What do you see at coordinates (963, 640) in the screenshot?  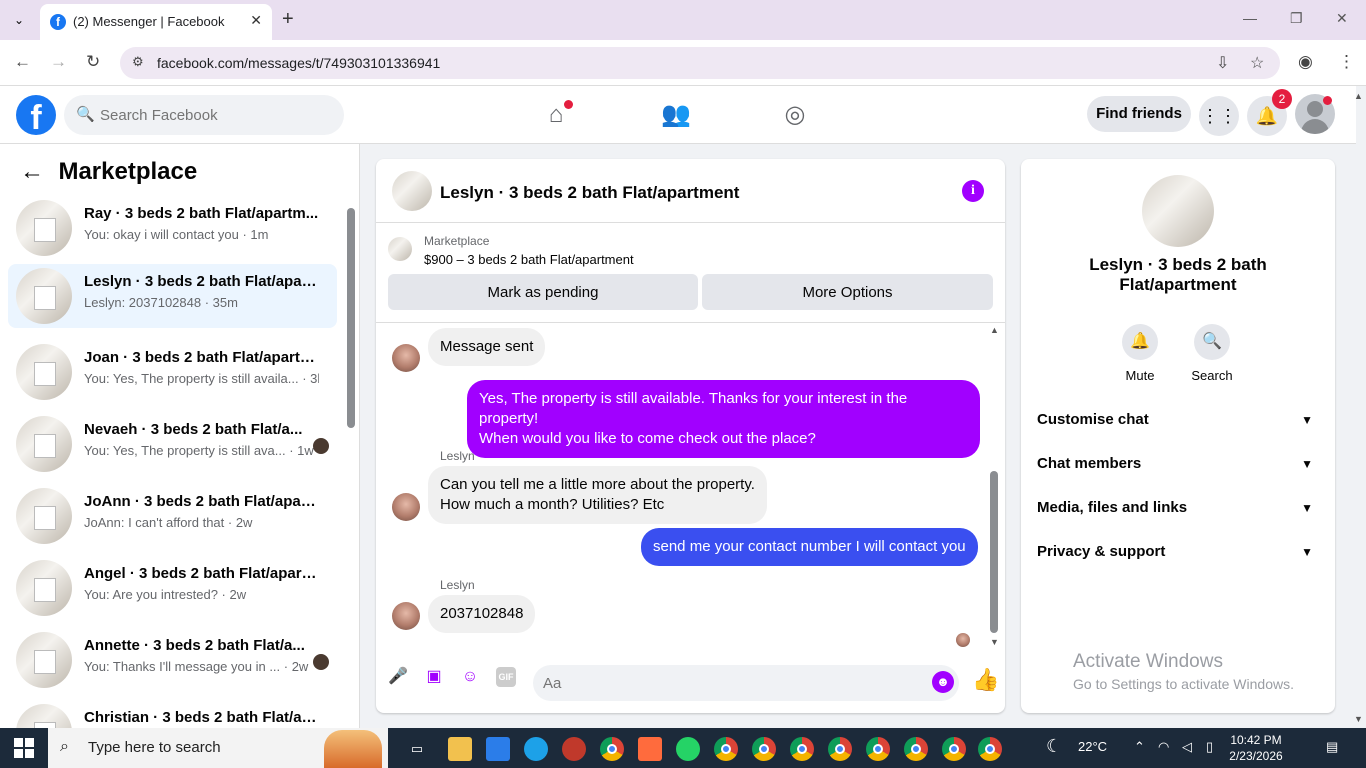 I see `read-receipt-avatar` at bounding box center [963, 640].